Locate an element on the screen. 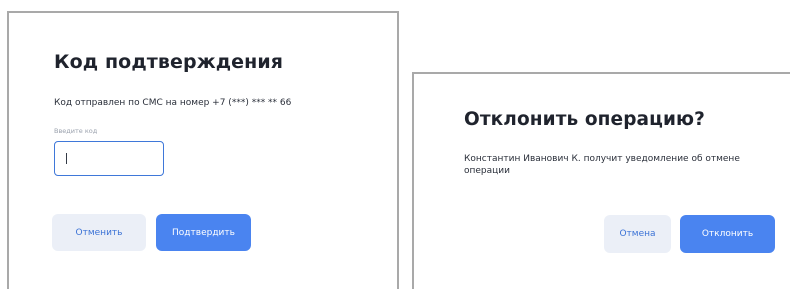  dialog-title: Отклонить операцию? is located at coordinates (584, 119).